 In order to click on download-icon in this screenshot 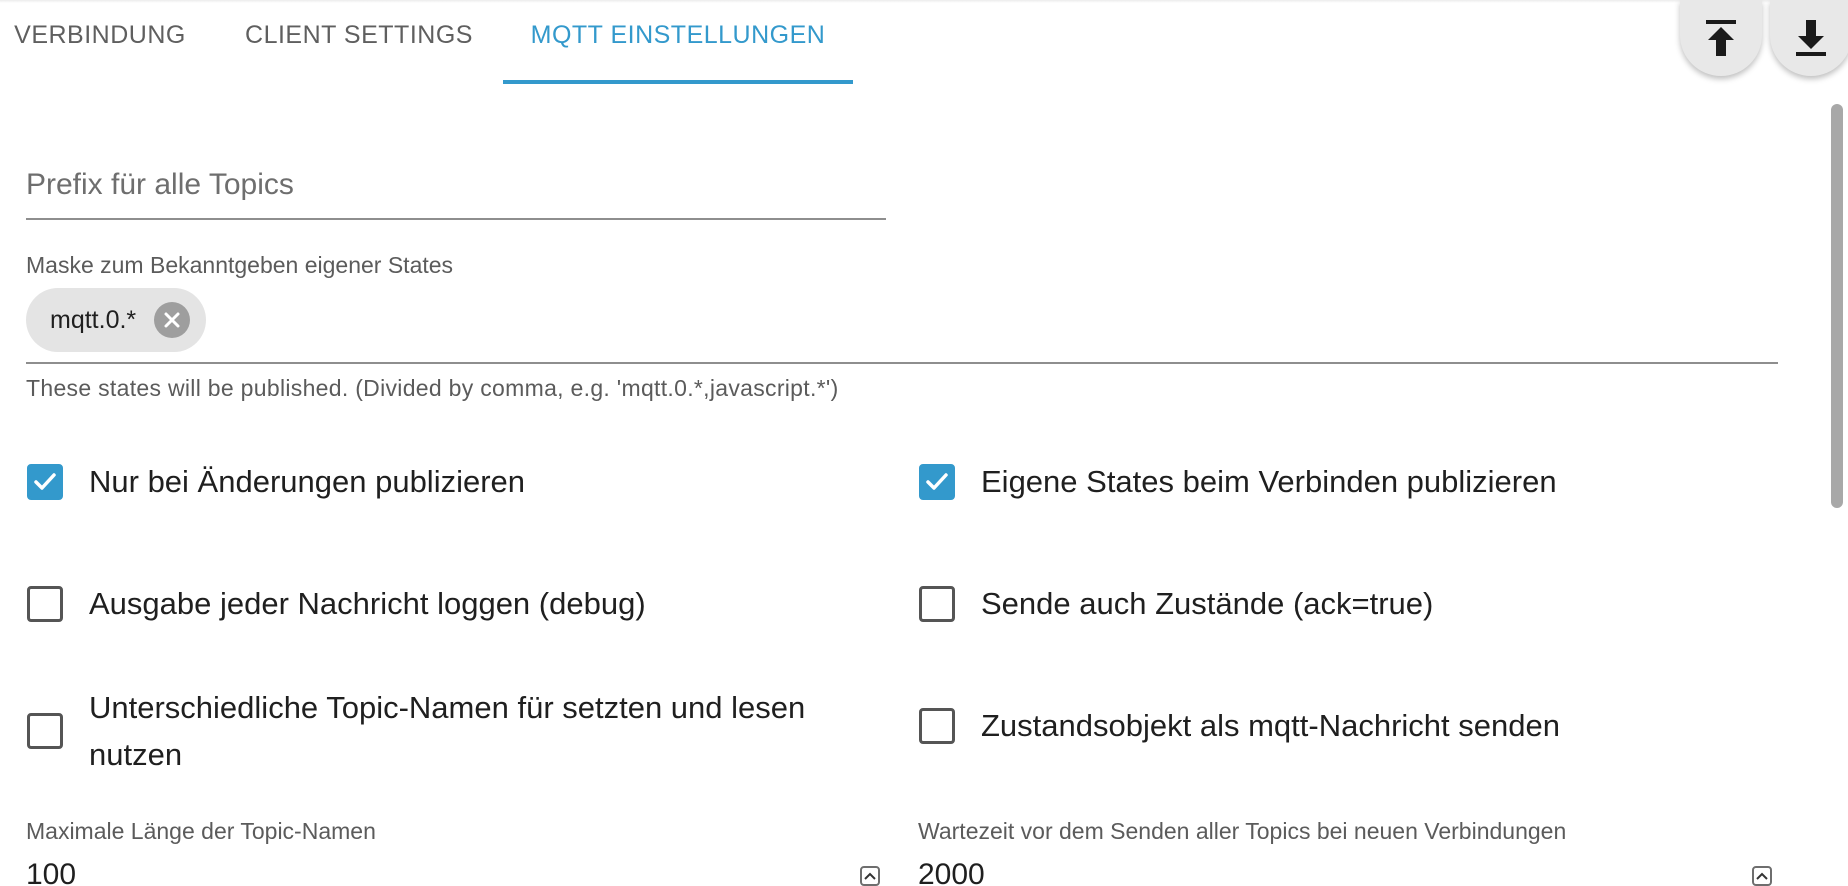, I will do `click(1811, 38)`.